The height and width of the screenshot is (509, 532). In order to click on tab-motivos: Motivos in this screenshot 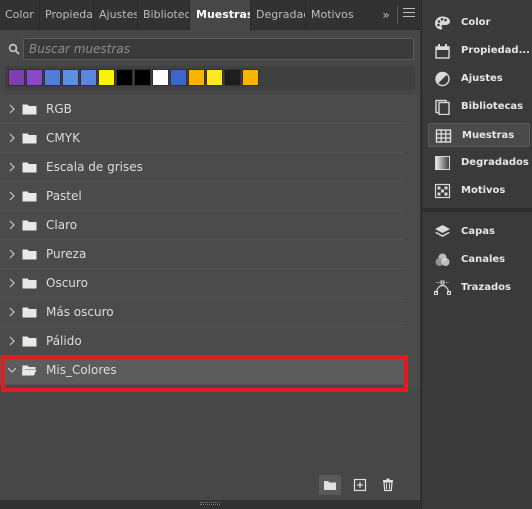, I will do `click(331, 15)`.